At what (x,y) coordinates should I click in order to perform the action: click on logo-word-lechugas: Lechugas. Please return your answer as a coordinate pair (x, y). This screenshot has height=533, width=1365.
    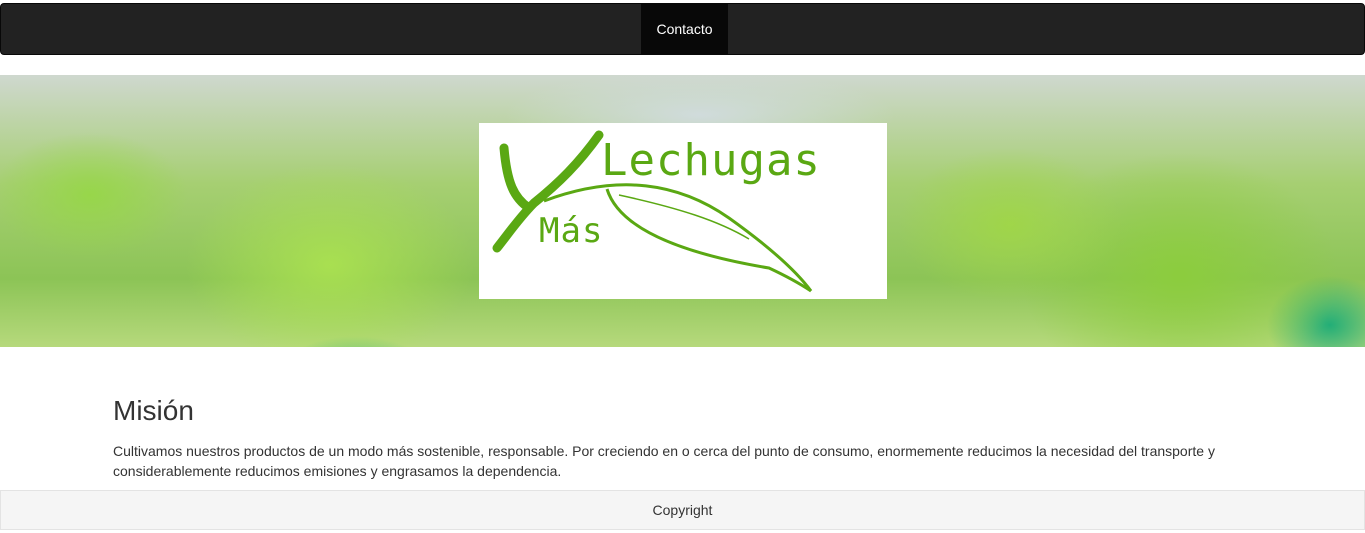
    Looking at the image, I should click on (711, 160).